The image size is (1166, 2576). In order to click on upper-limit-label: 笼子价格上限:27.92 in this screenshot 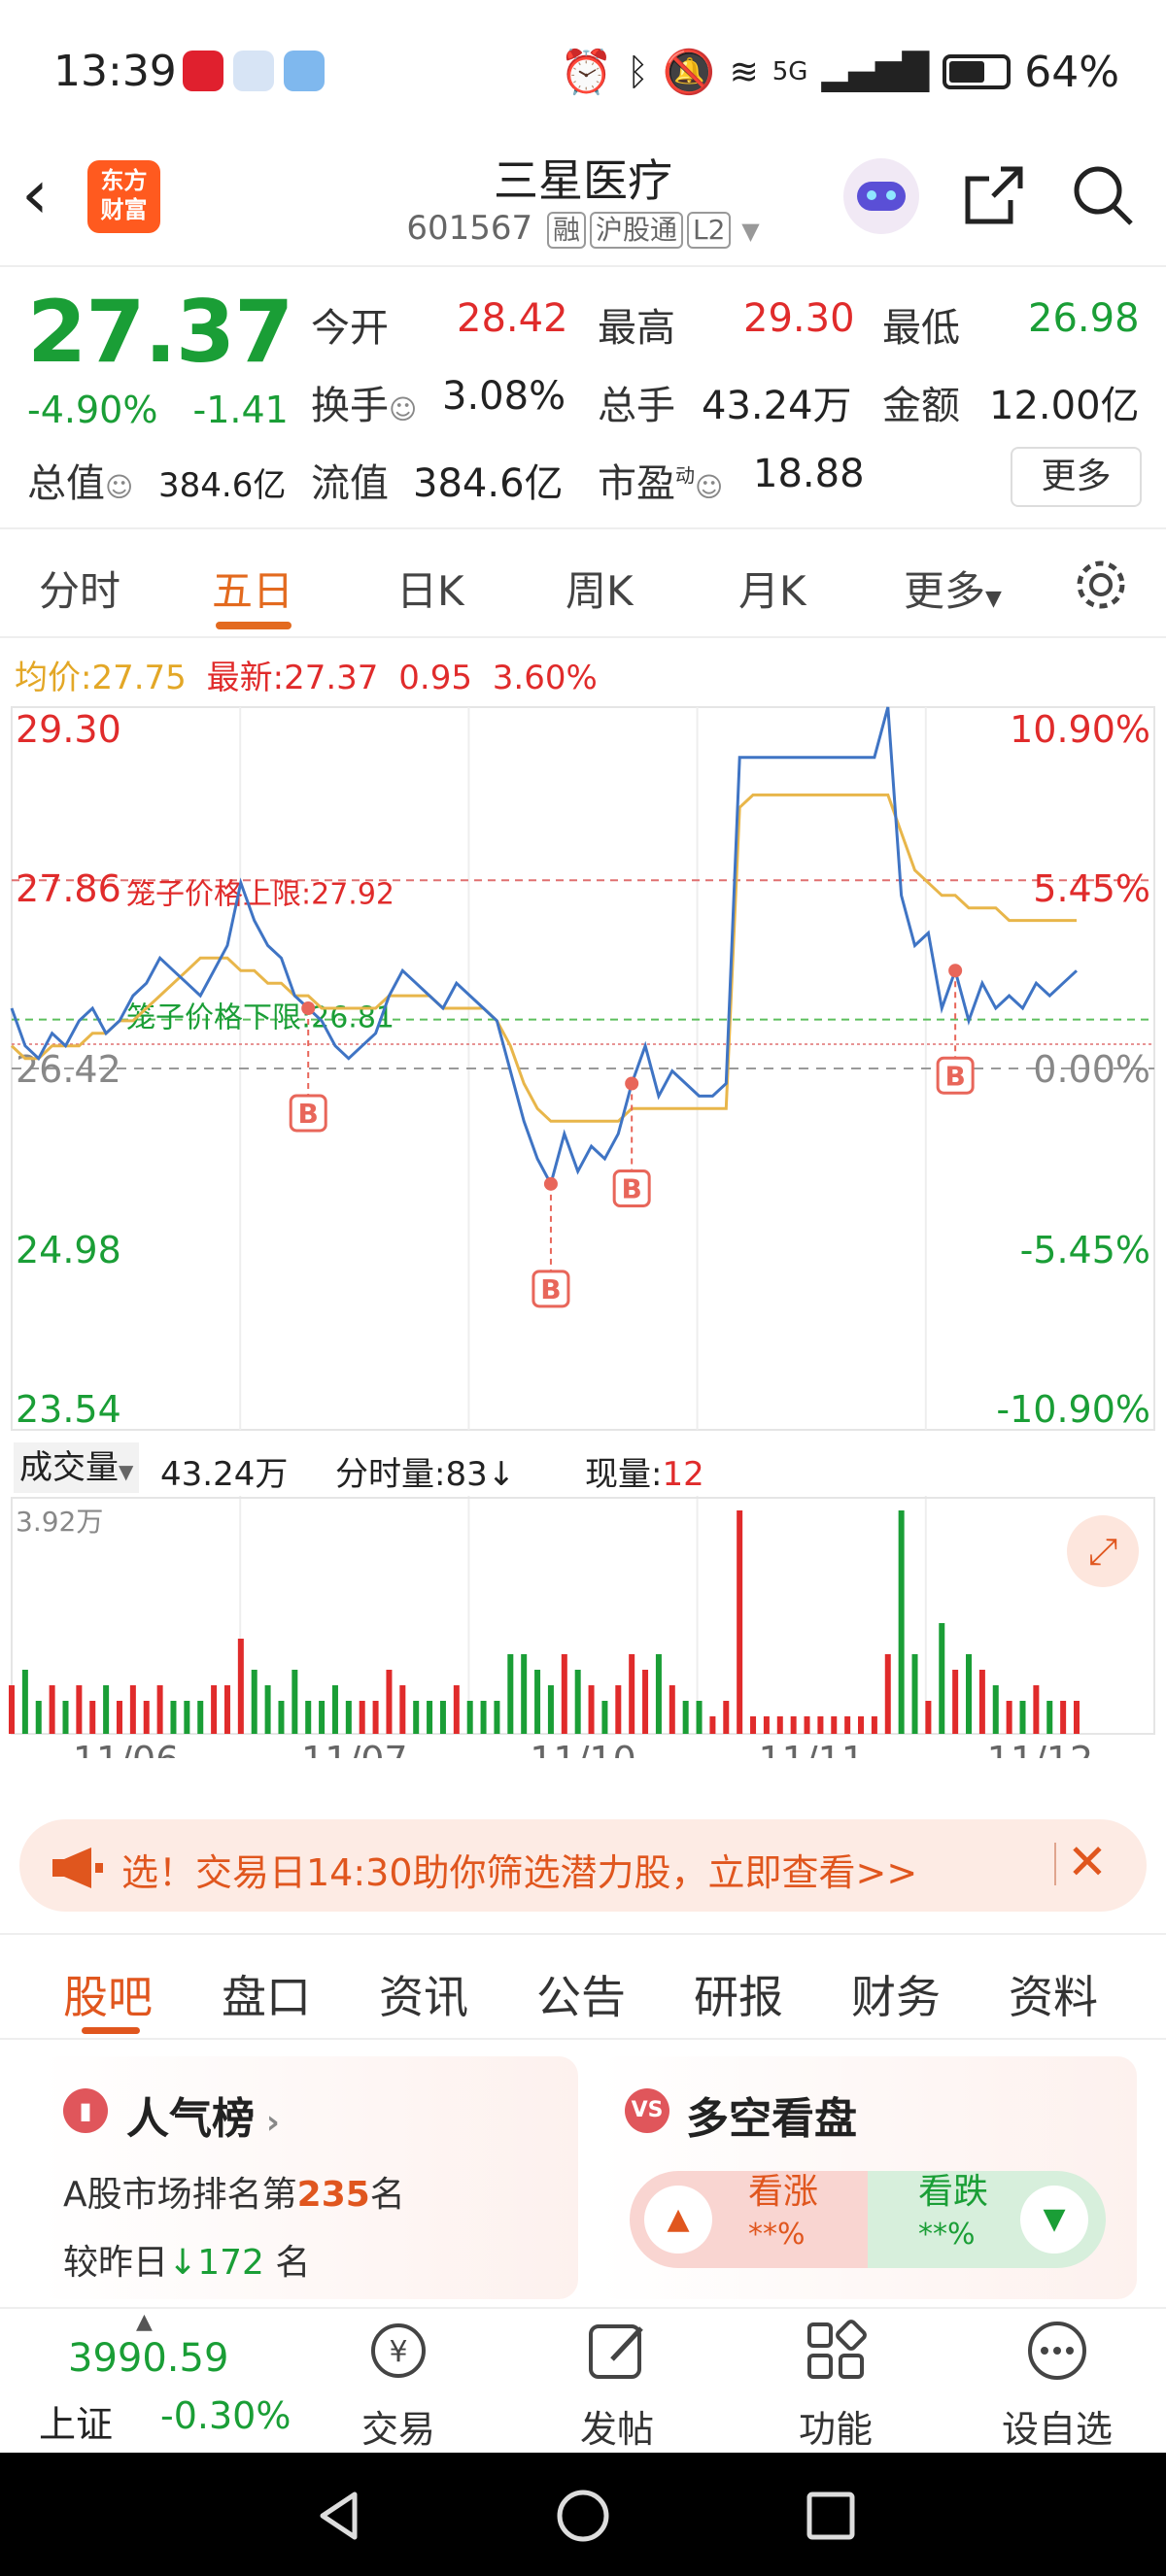, I will do `click(260, 894)`.